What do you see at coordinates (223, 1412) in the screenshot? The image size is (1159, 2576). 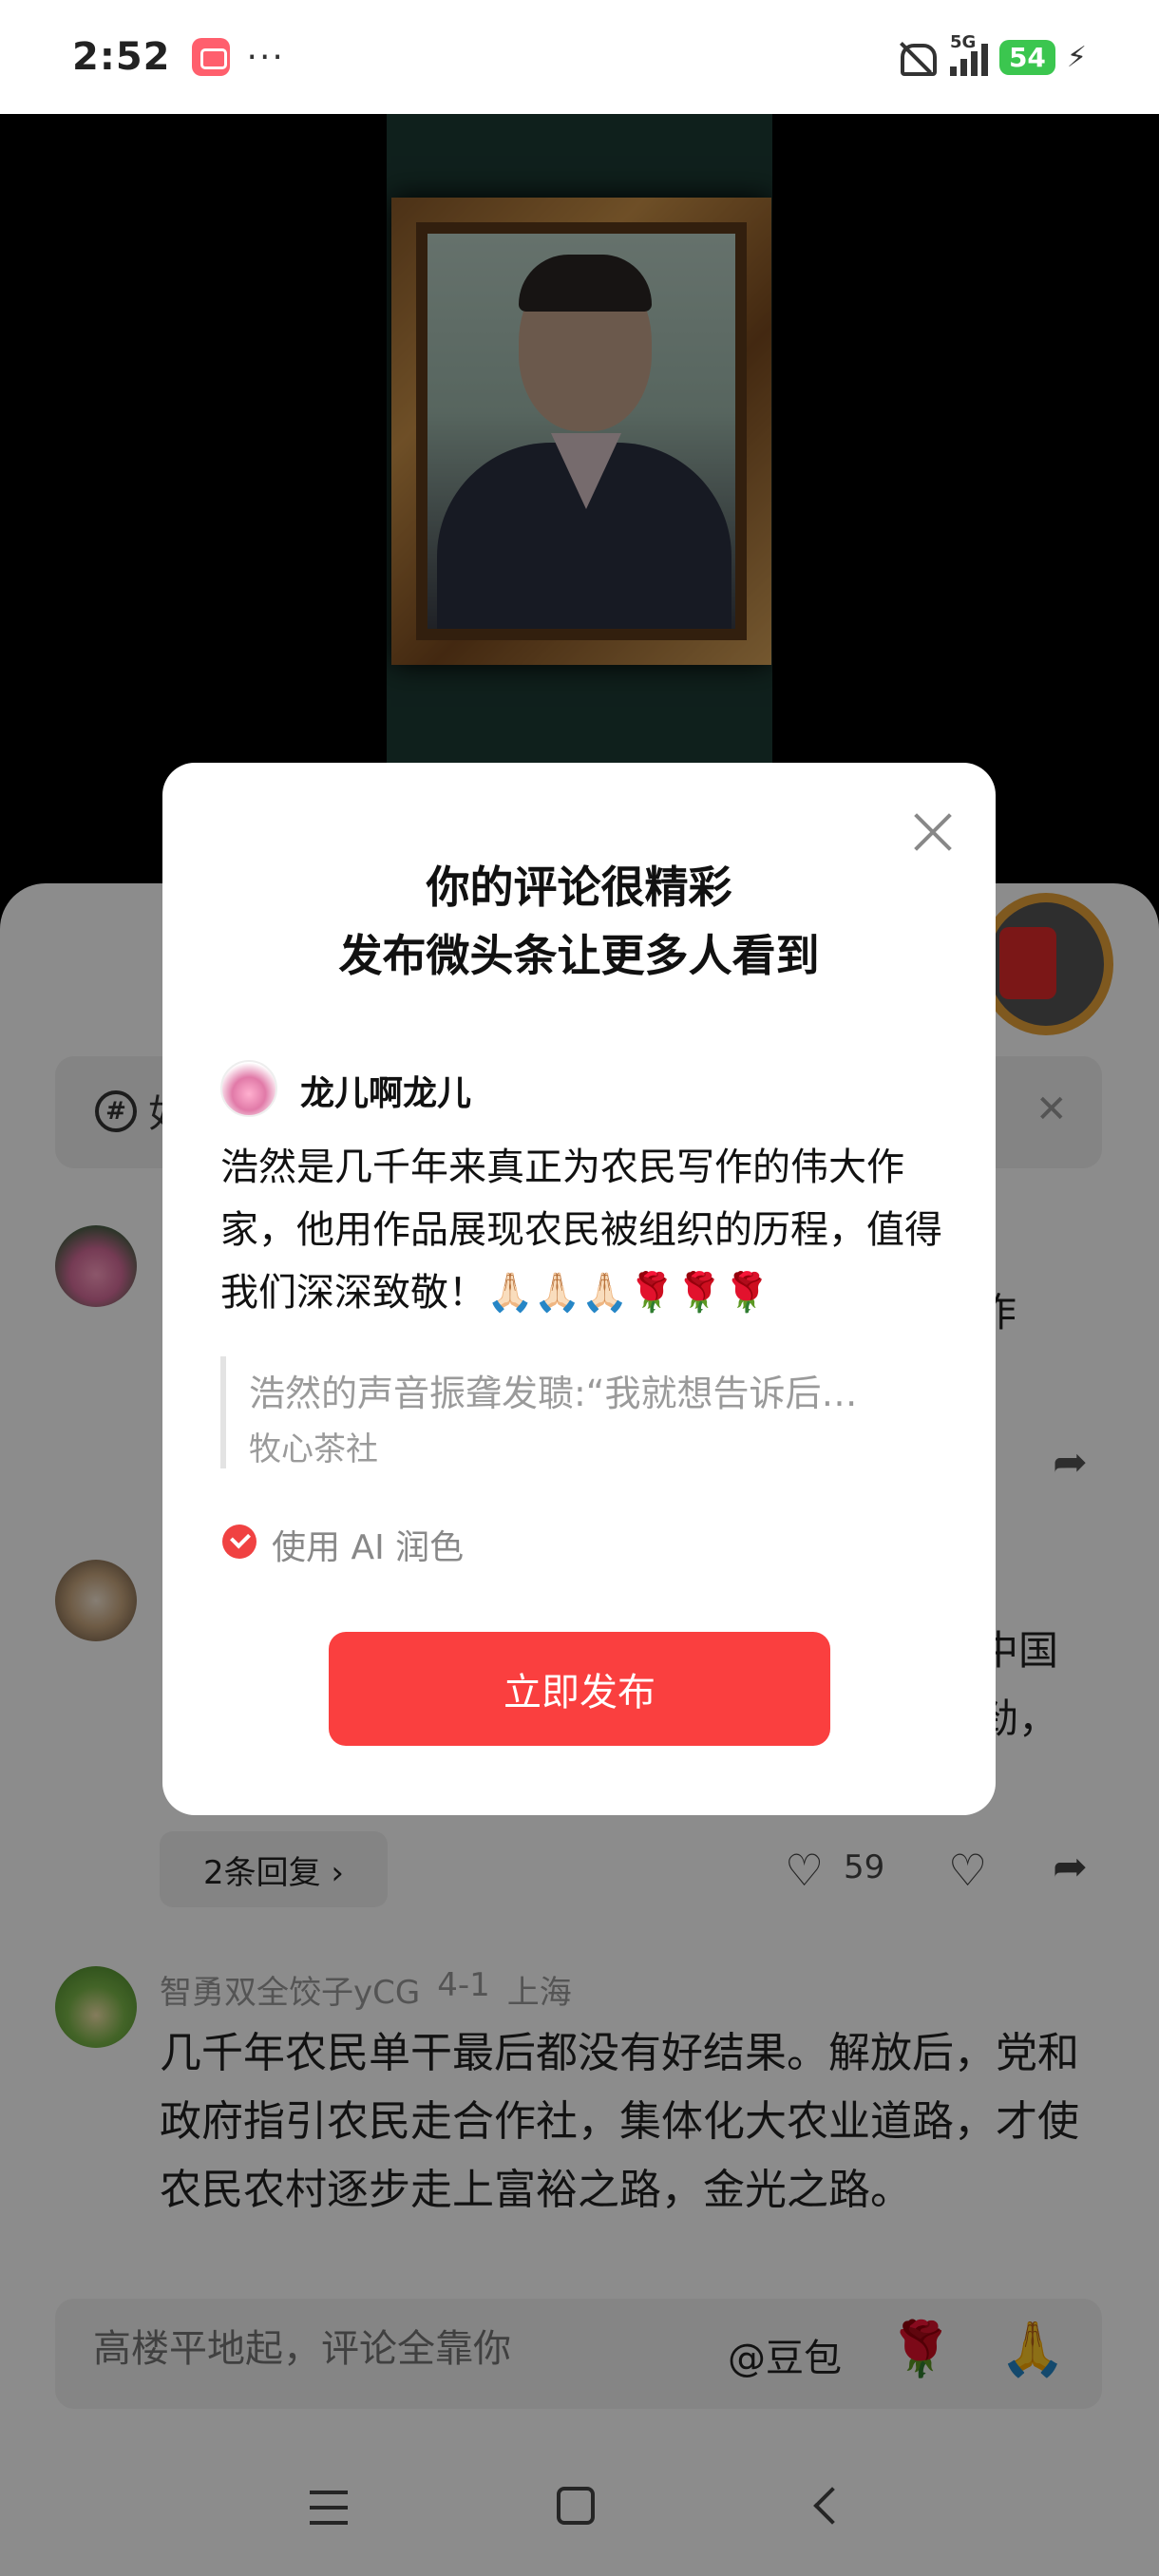 I see `quote-bar` at bounding box center [223, 1412].